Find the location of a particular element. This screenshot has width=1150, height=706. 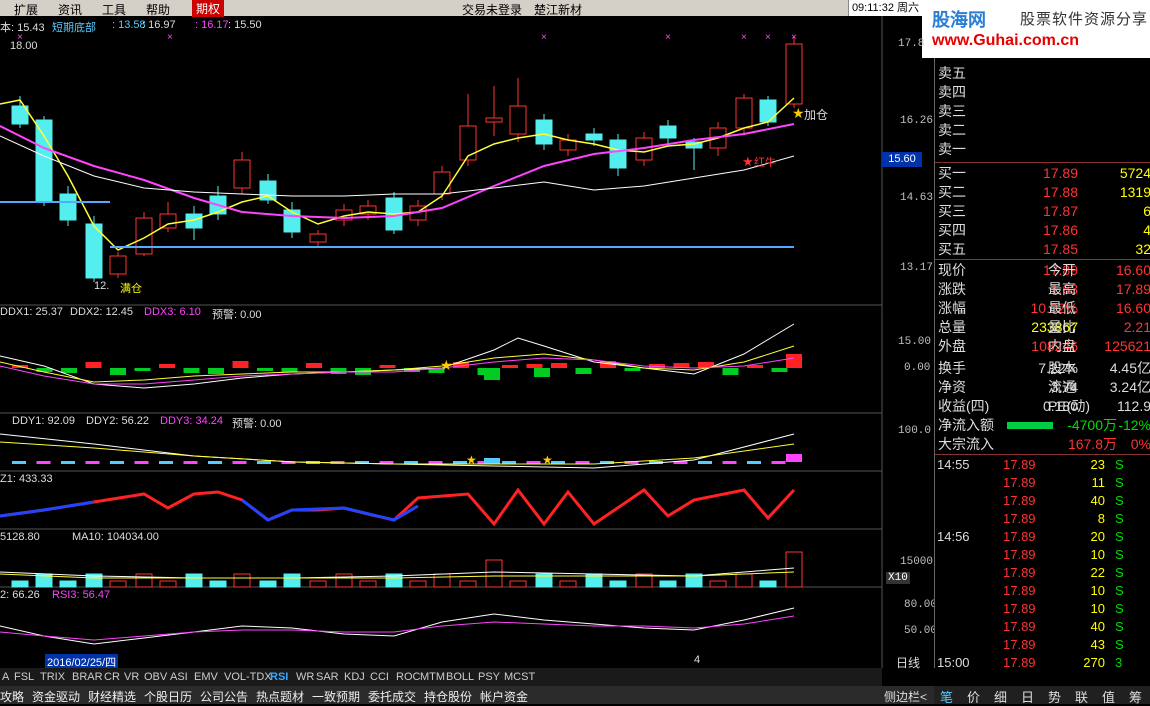

quote-tab-2: 价 is located at coordinates (973, 696).